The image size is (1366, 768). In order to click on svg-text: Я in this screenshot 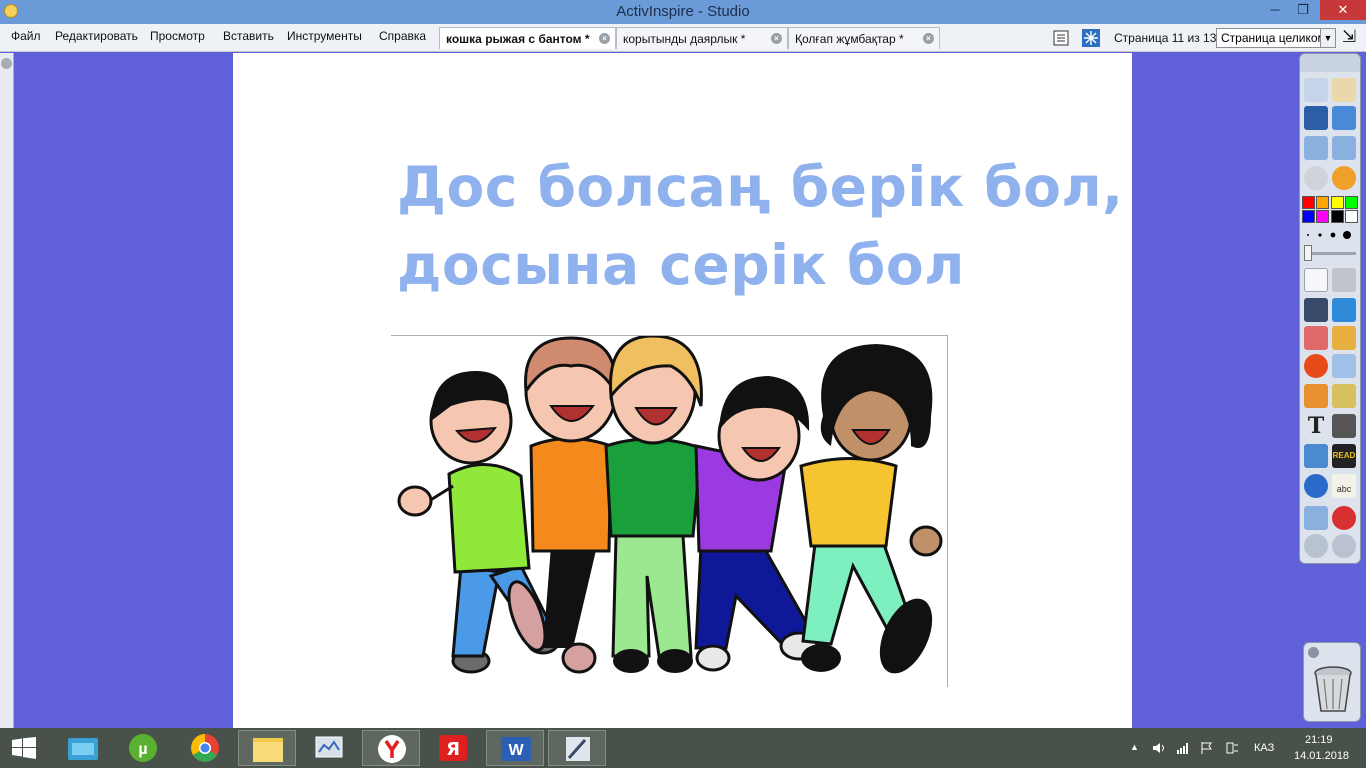, I will do `click(453, 749)`.